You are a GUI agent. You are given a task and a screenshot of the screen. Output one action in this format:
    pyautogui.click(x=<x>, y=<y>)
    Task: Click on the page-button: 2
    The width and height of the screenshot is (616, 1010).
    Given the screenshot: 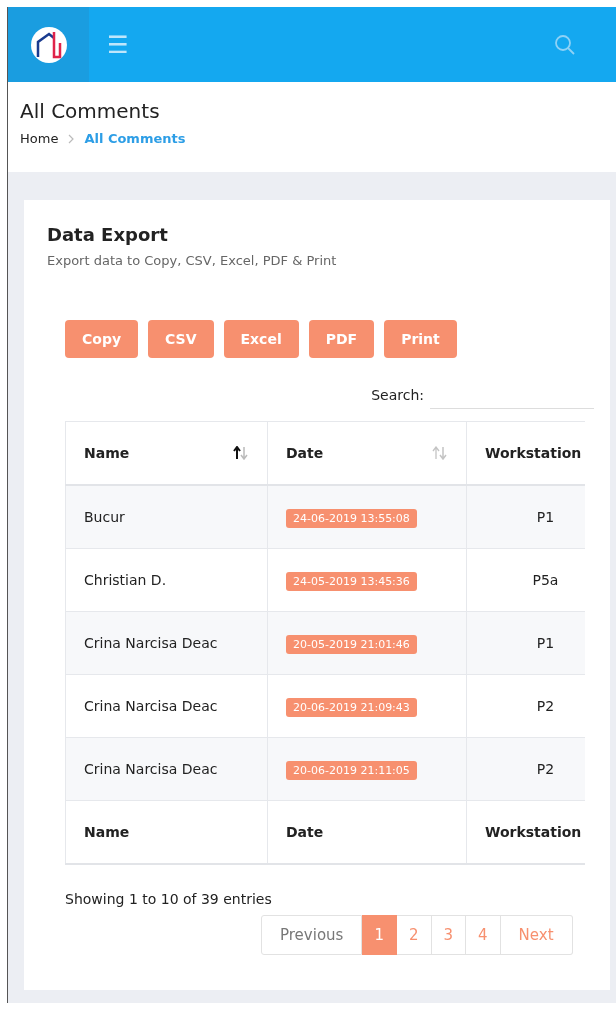 What is the action you would take?
    pyautogui.click(x=414, y=935)
    